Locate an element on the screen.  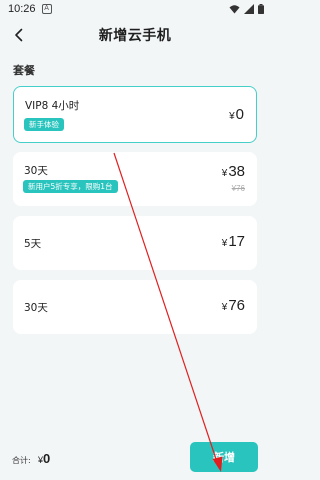
price-value: 0 is located at coordinates (239, 114).